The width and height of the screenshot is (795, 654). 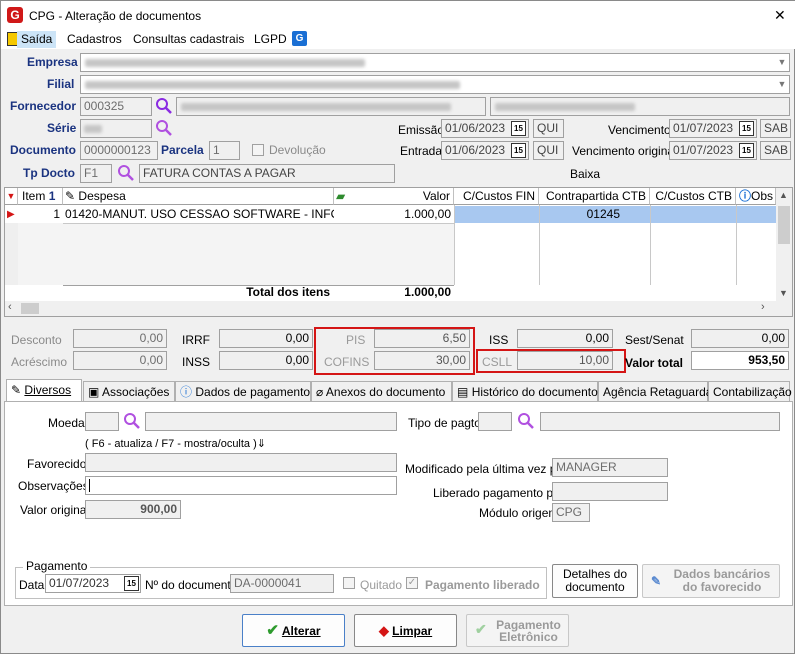 I want to click on empresa-select, so click(x=435, y=62).